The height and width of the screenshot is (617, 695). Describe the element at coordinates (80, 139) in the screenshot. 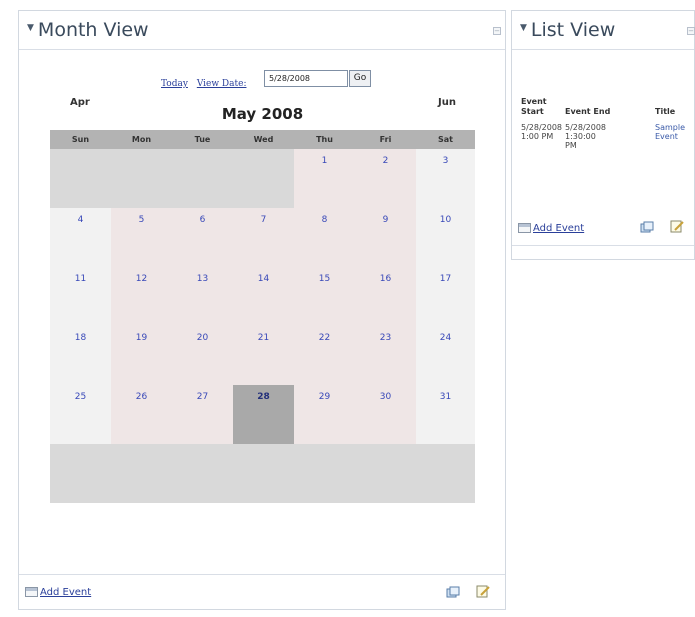

I see `day-of-week-header: Sun` at that location.